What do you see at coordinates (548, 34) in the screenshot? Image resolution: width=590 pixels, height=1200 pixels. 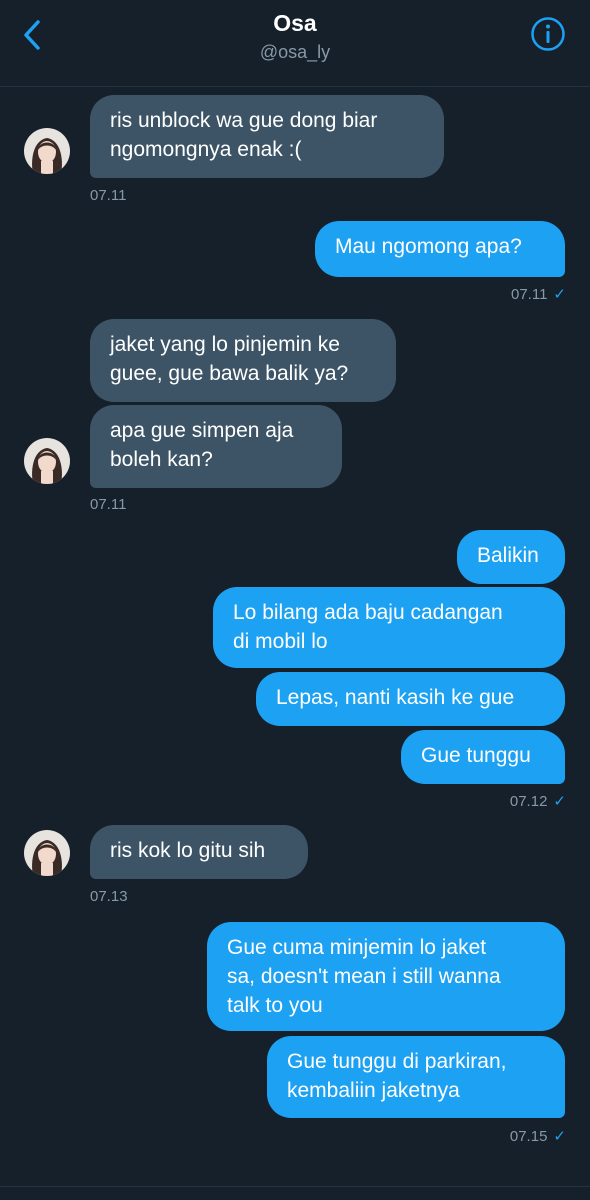 I see `info-icon` at bounding box center [548, 34].